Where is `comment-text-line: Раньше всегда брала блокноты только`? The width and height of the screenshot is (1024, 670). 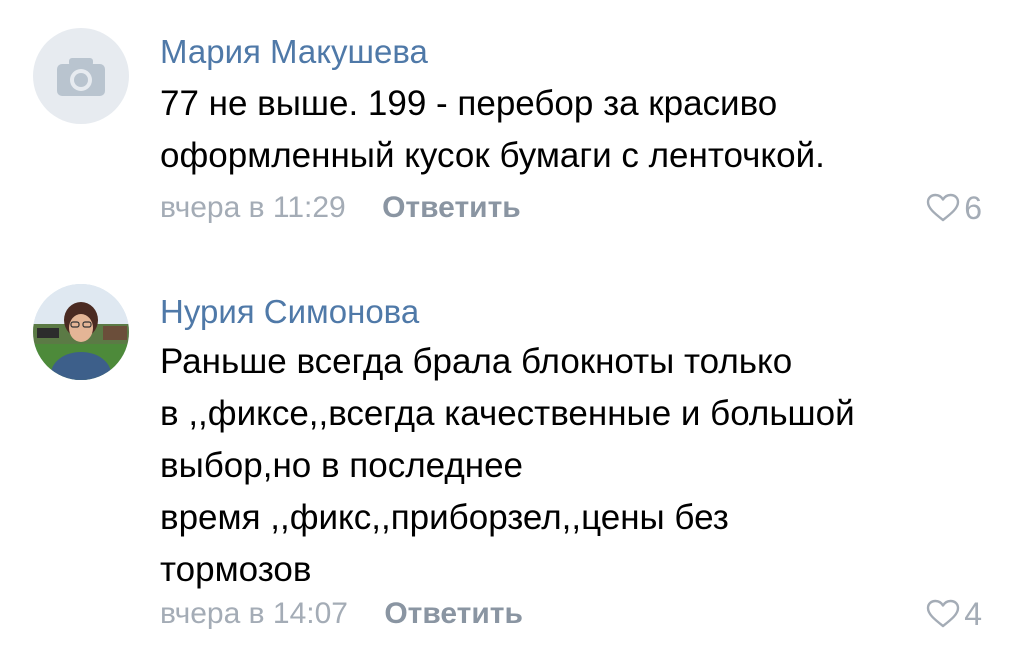
comment-text-line: Раньше всегда брала блокноты только is located at coordinates (476, 361).